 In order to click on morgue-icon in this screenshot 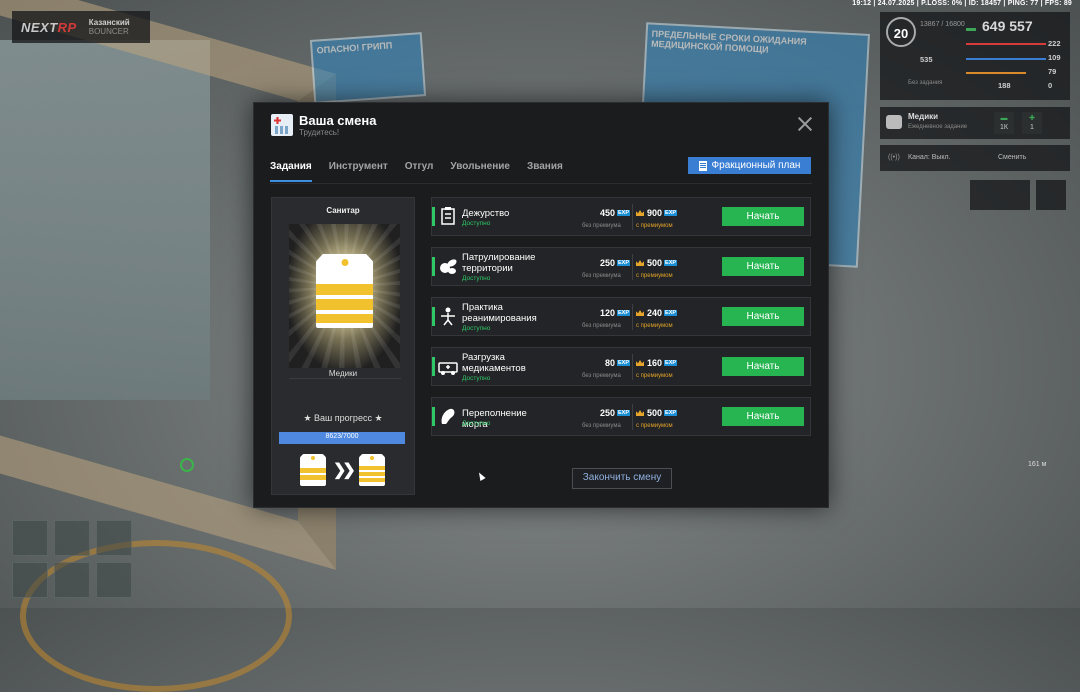, I will do `click(448, 416)`.